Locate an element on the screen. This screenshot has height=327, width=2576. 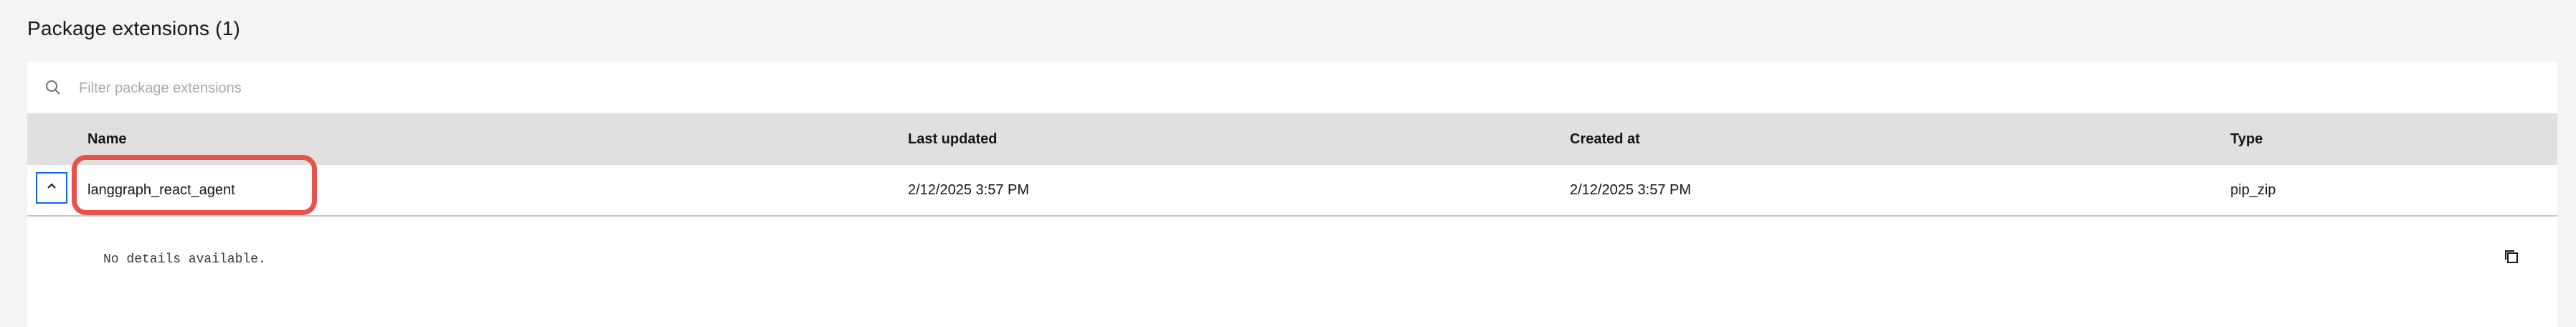
row-name: langgraph_react_agent is located at coordinates (161, 190).